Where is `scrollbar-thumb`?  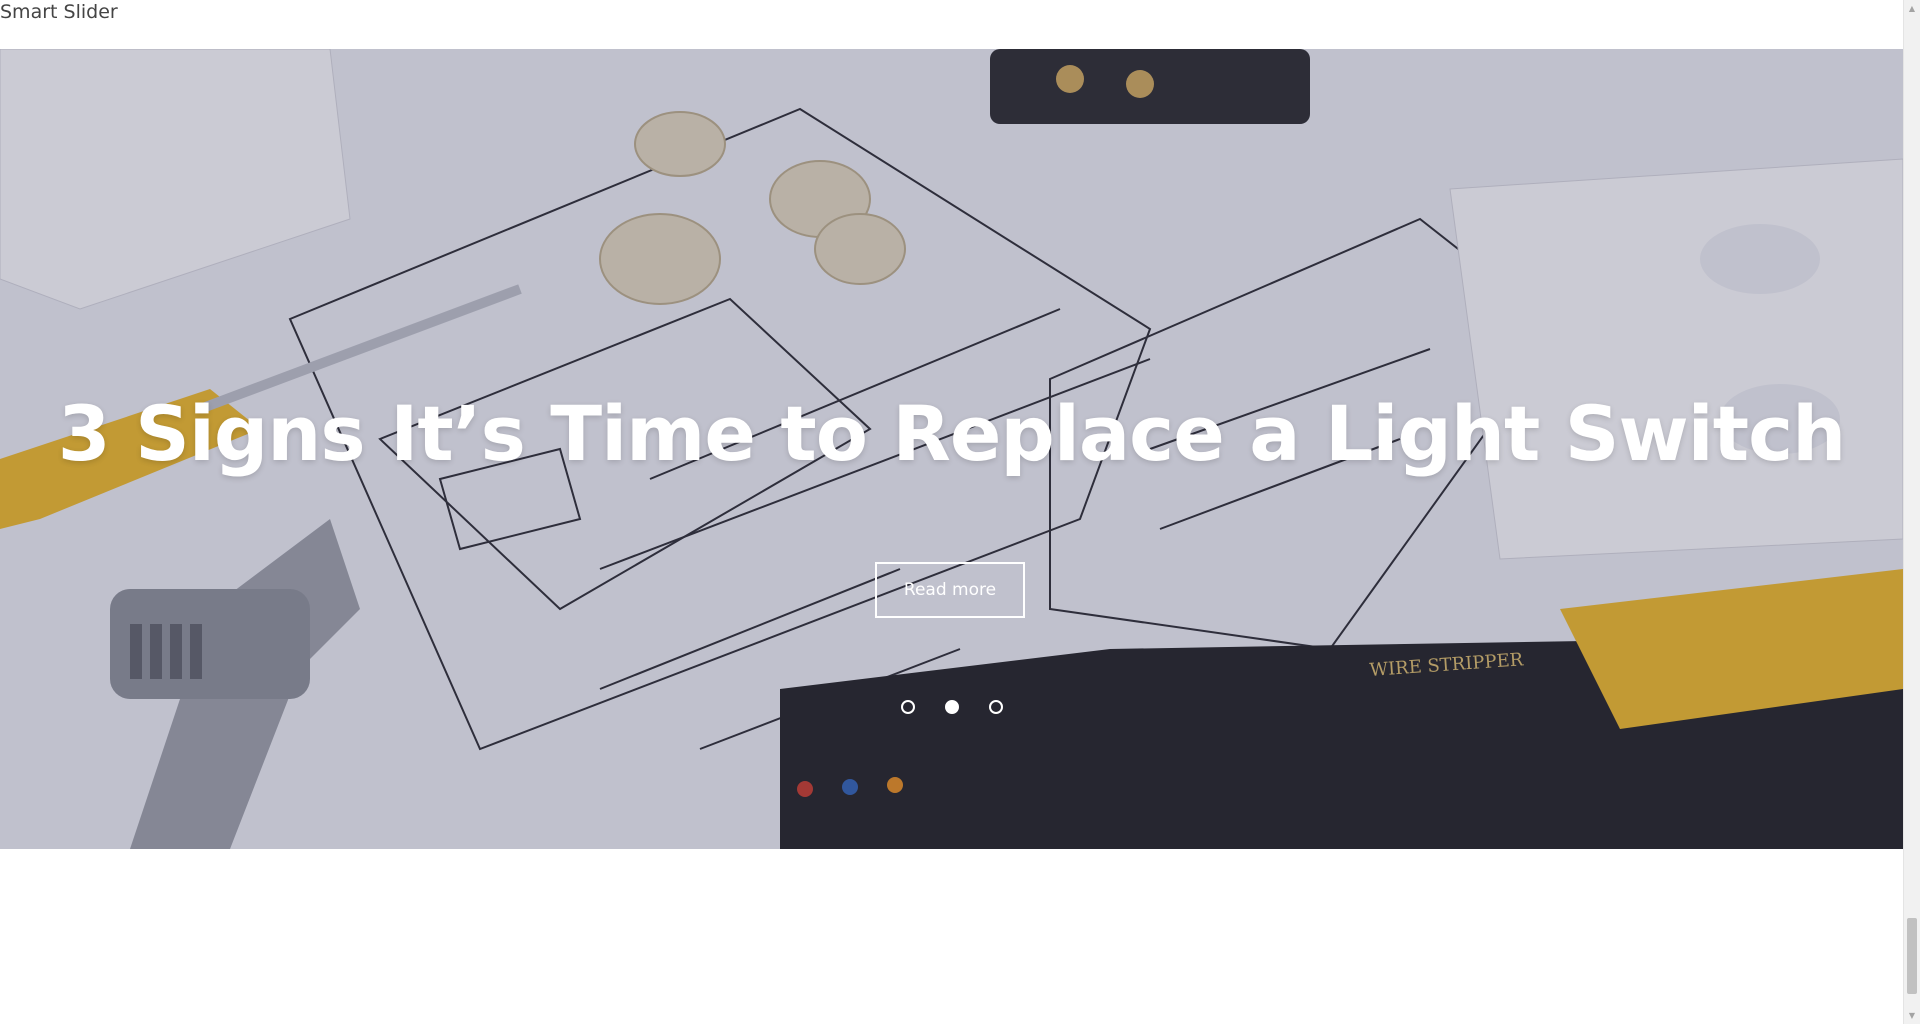
scrollbar-thumb is located at coordinates (1912, 956).